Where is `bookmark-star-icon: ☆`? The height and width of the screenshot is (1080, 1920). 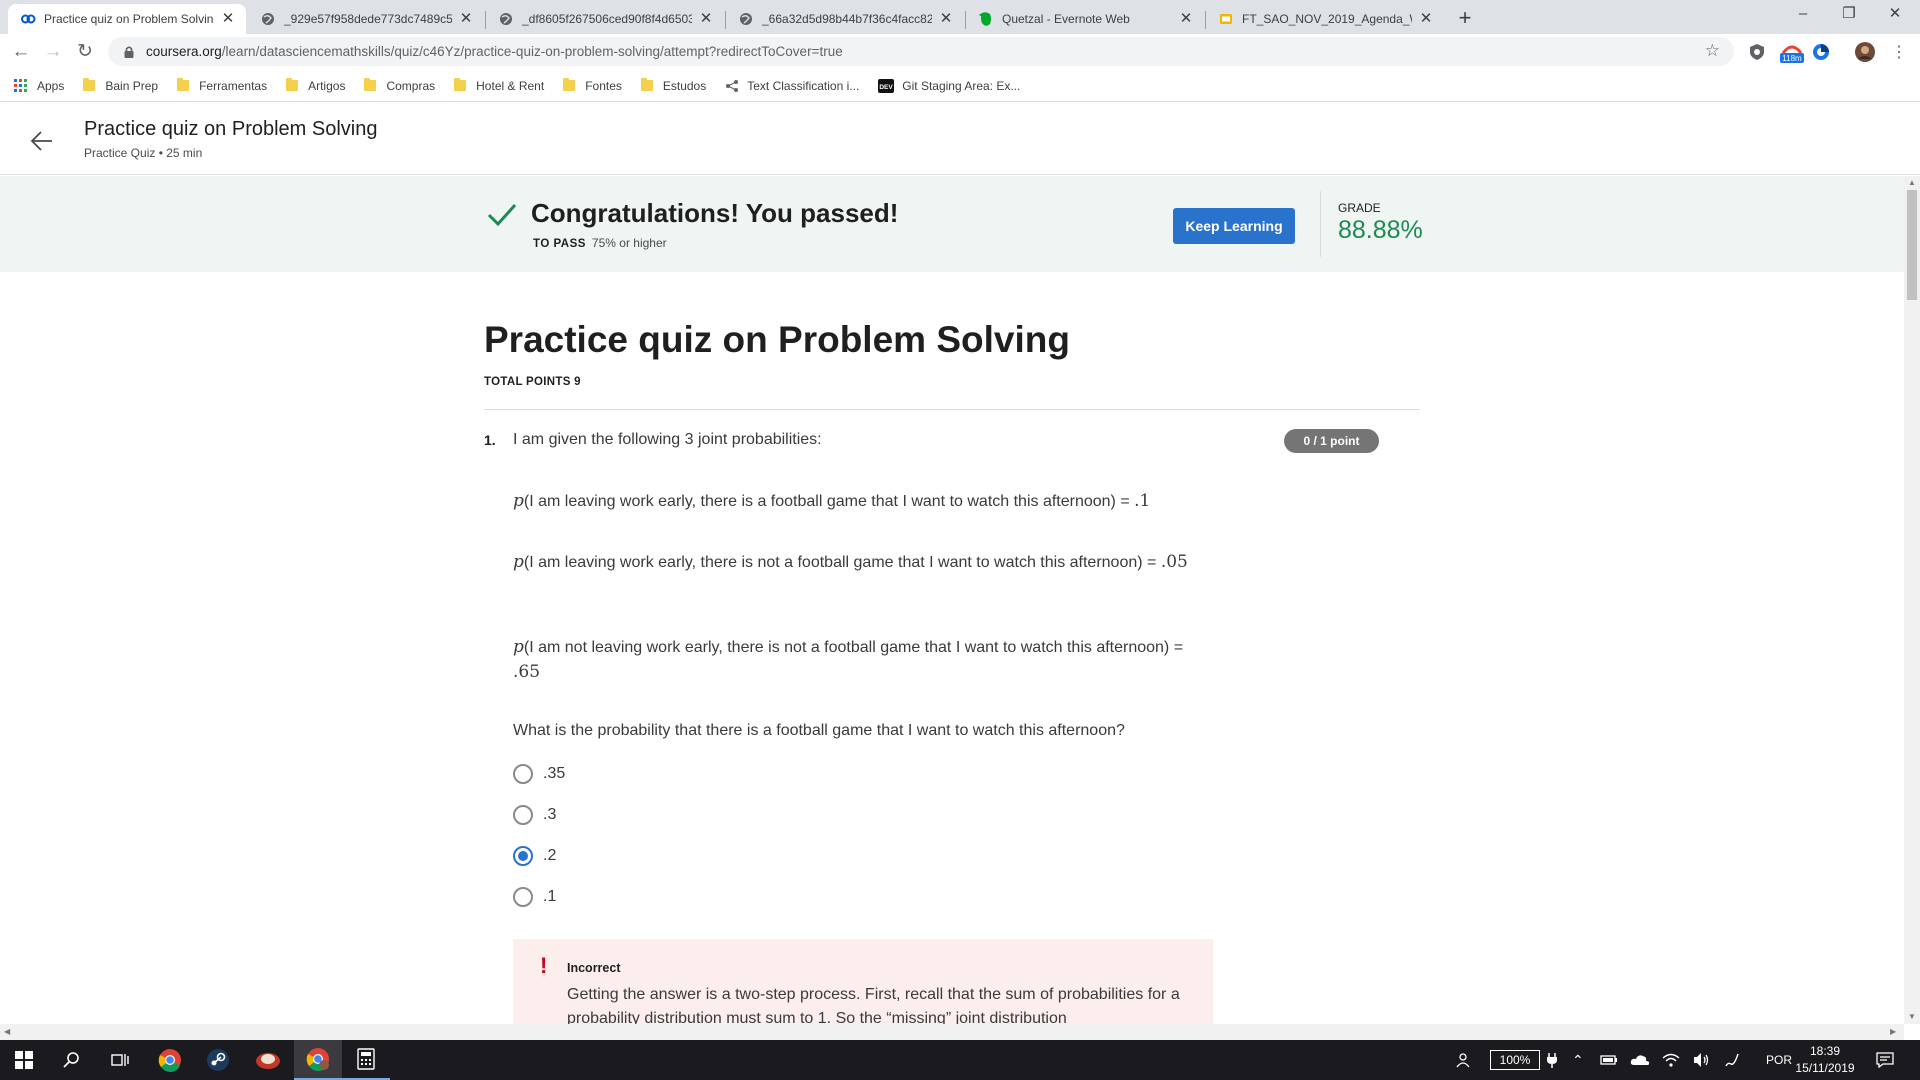
bookmark-star-icon: ☆ is located at coordinates (1712, 51).